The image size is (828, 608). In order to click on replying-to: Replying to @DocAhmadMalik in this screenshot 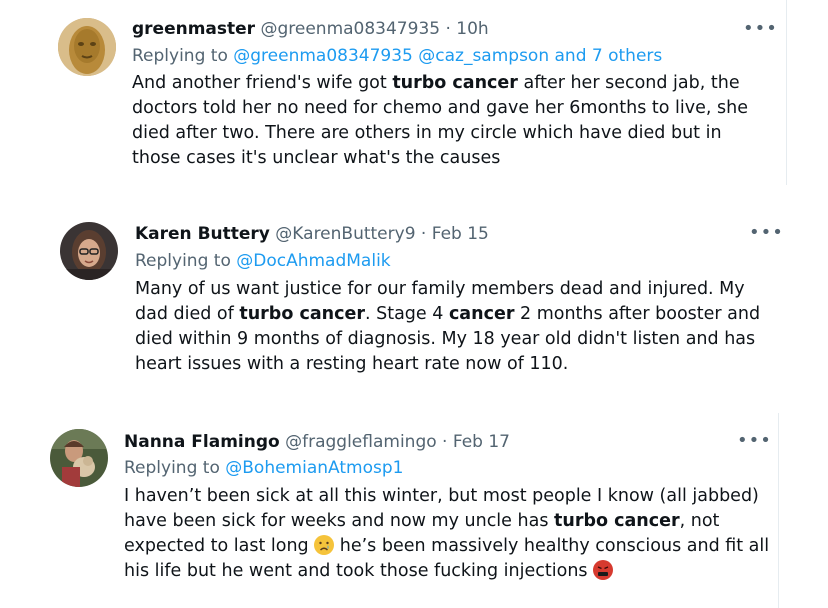, I will do `click(263, 261)`.